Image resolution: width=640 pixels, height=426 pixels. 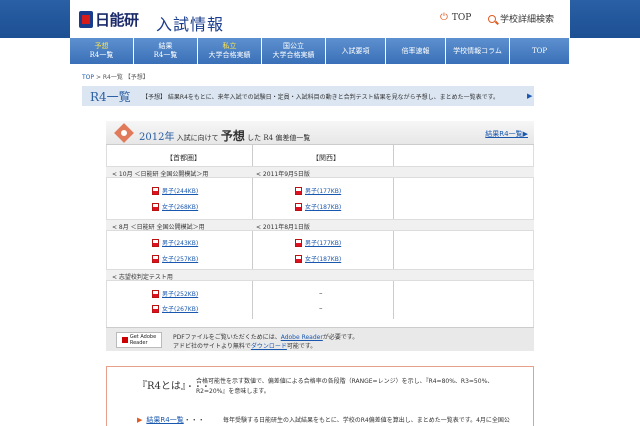 I want to click on school-search-label: 学校詳細検索, so click(x=527, y=20).